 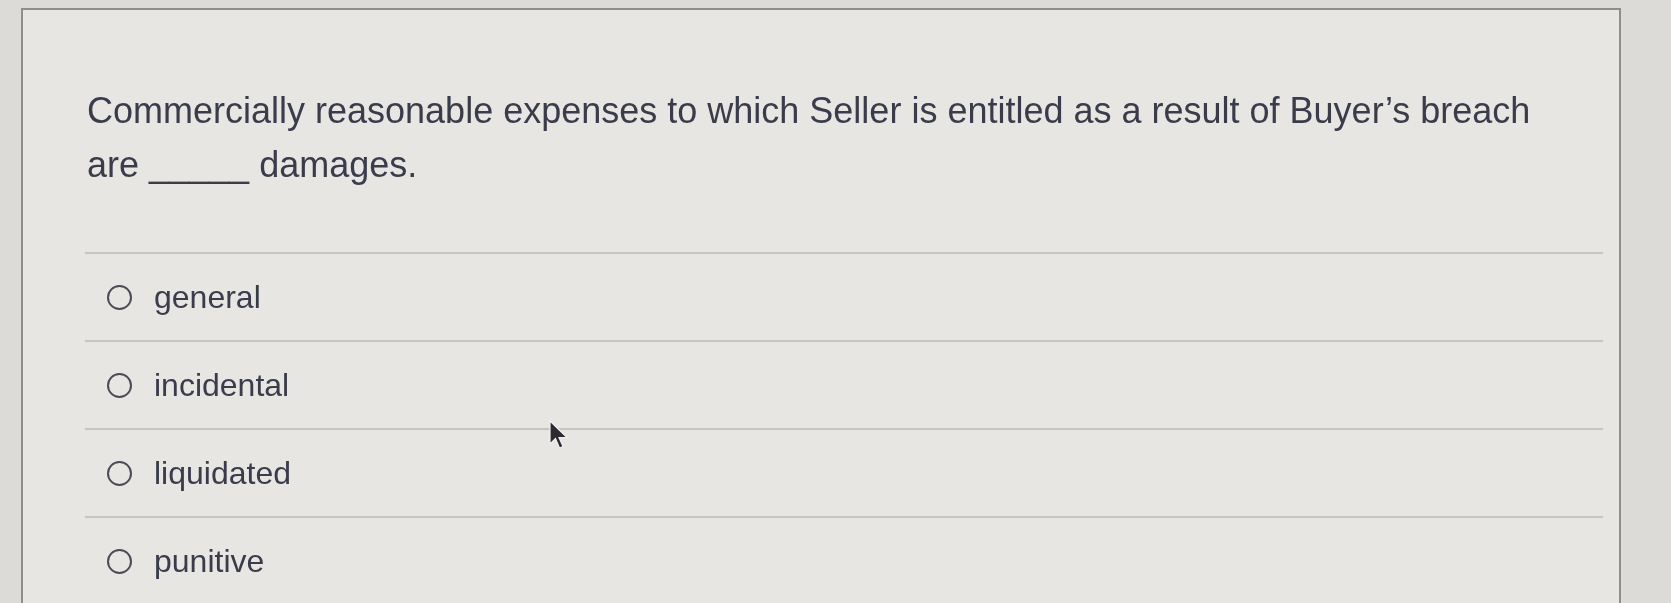 I want to click on option-label: general, so click(x=207, y=297).